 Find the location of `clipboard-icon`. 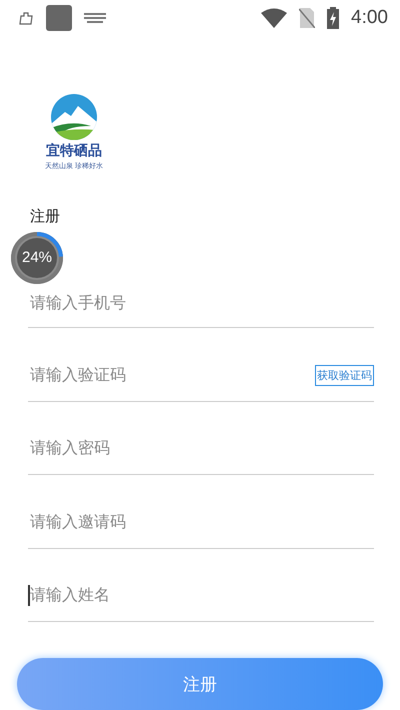

clipboard-icon is located at coordinates (26, 18).